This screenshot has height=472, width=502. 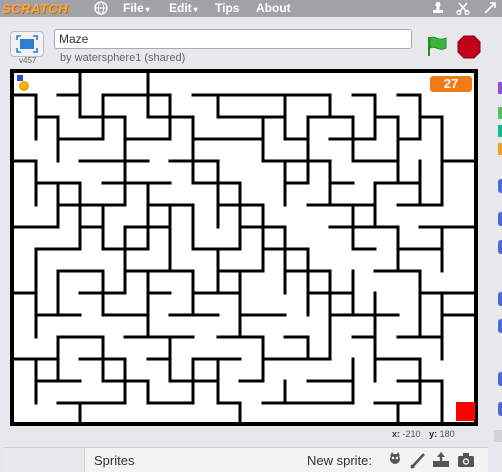 I want to click on mouse-x-value: -210, so click(x=411, y=434).